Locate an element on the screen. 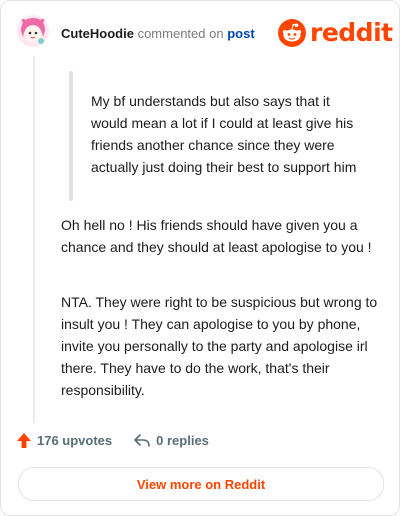  view-more-button: View more on Reddit is located at coordinates (201, 484).